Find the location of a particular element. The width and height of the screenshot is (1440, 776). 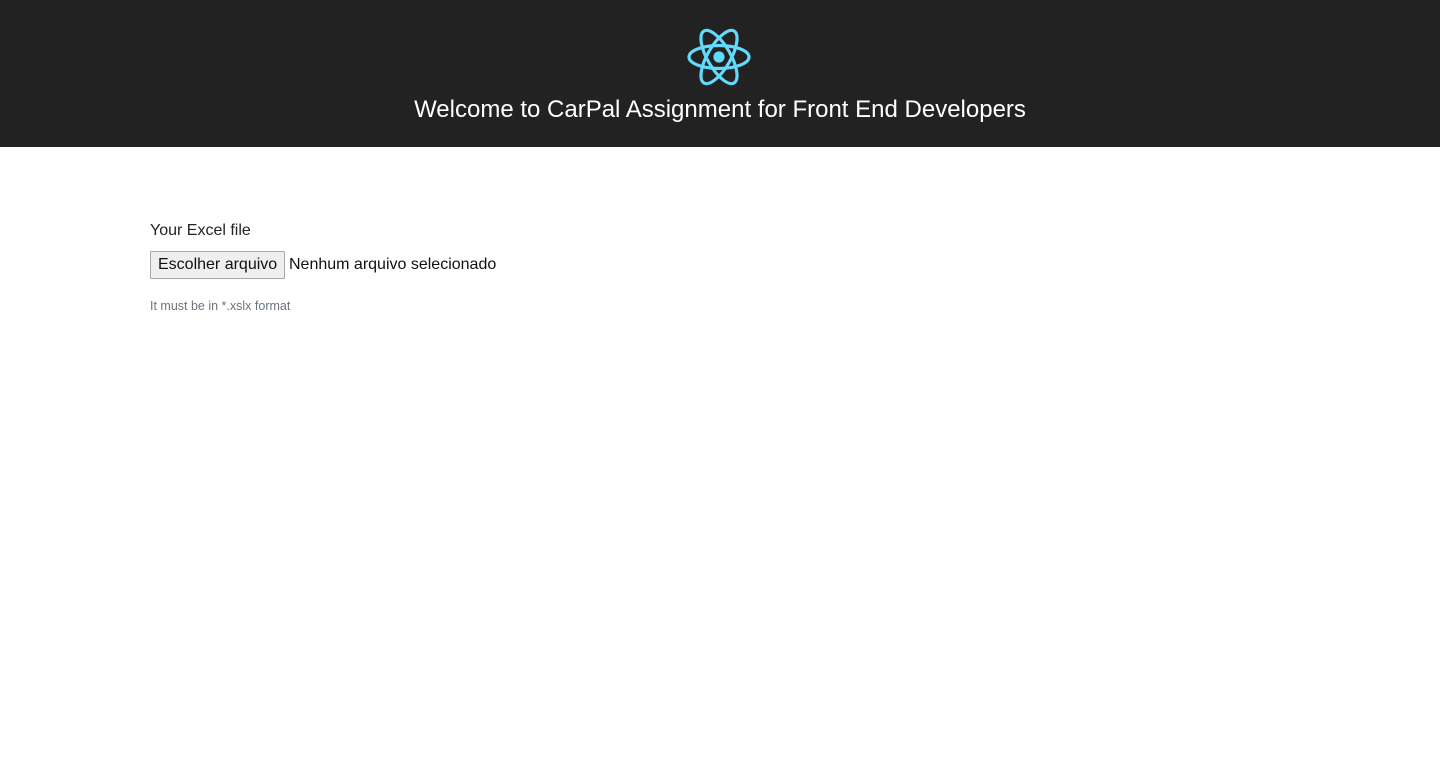

react-atom-icon is located at coordinates (719, 57).